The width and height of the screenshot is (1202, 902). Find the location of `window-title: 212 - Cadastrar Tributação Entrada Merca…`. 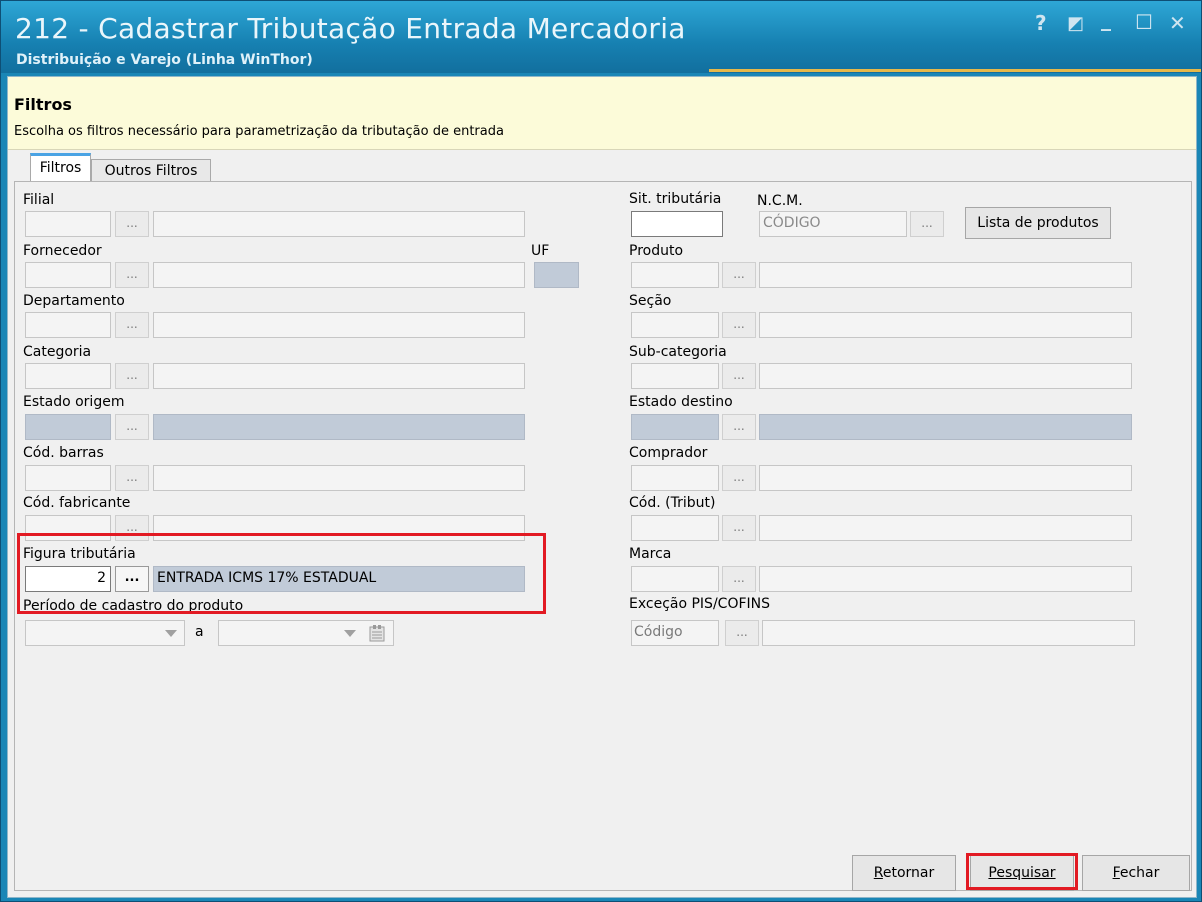

window-title: 212 - Cadastrar Tributação Entrada Merca… is located at coordinates (350, 28).